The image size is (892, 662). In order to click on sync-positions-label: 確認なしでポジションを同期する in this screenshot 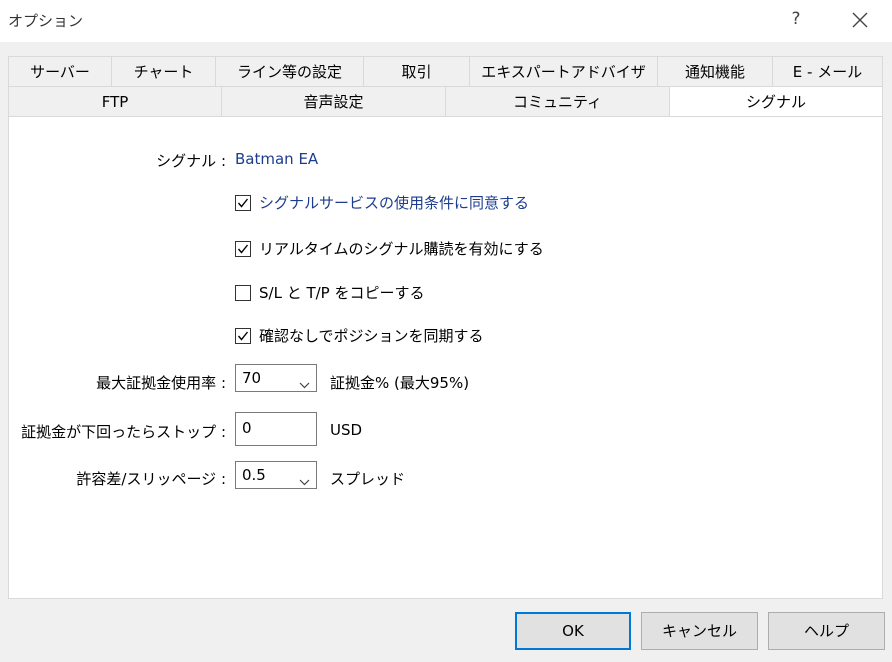, I will do `click(371, 336)`.